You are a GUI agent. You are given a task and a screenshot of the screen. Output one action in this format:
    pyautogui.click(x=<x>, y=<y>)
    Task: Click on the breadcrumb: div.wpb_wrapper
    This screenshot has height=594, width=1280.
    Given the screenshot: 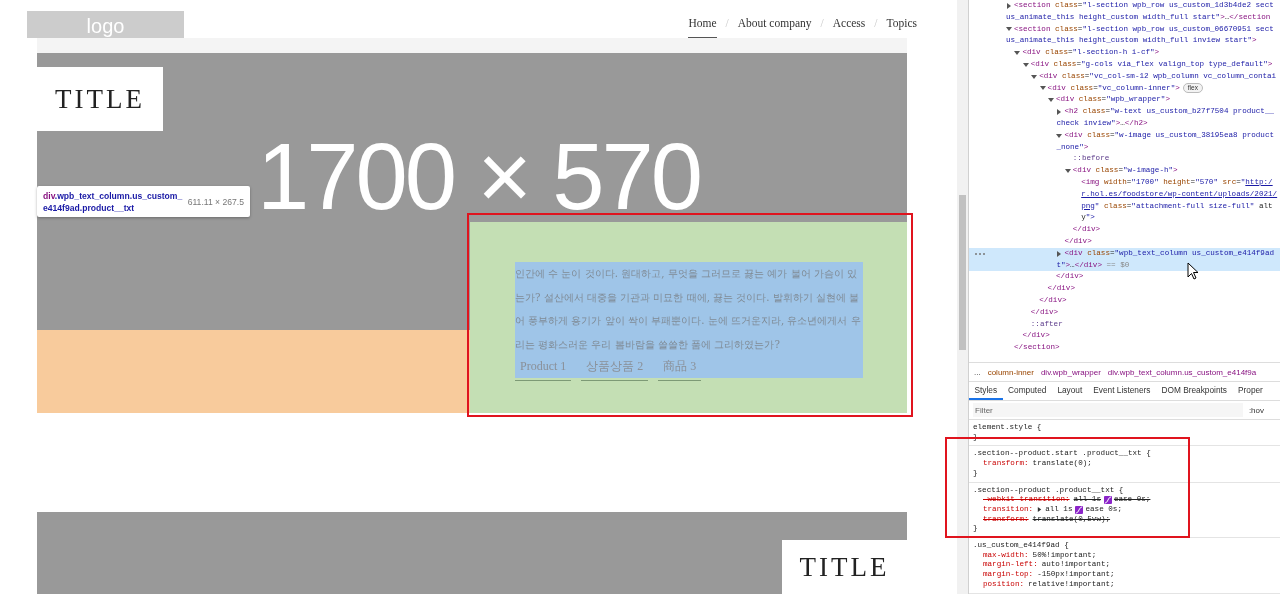 What is the action you would take?
    pyautogui.click(x=1070, y=372)
    